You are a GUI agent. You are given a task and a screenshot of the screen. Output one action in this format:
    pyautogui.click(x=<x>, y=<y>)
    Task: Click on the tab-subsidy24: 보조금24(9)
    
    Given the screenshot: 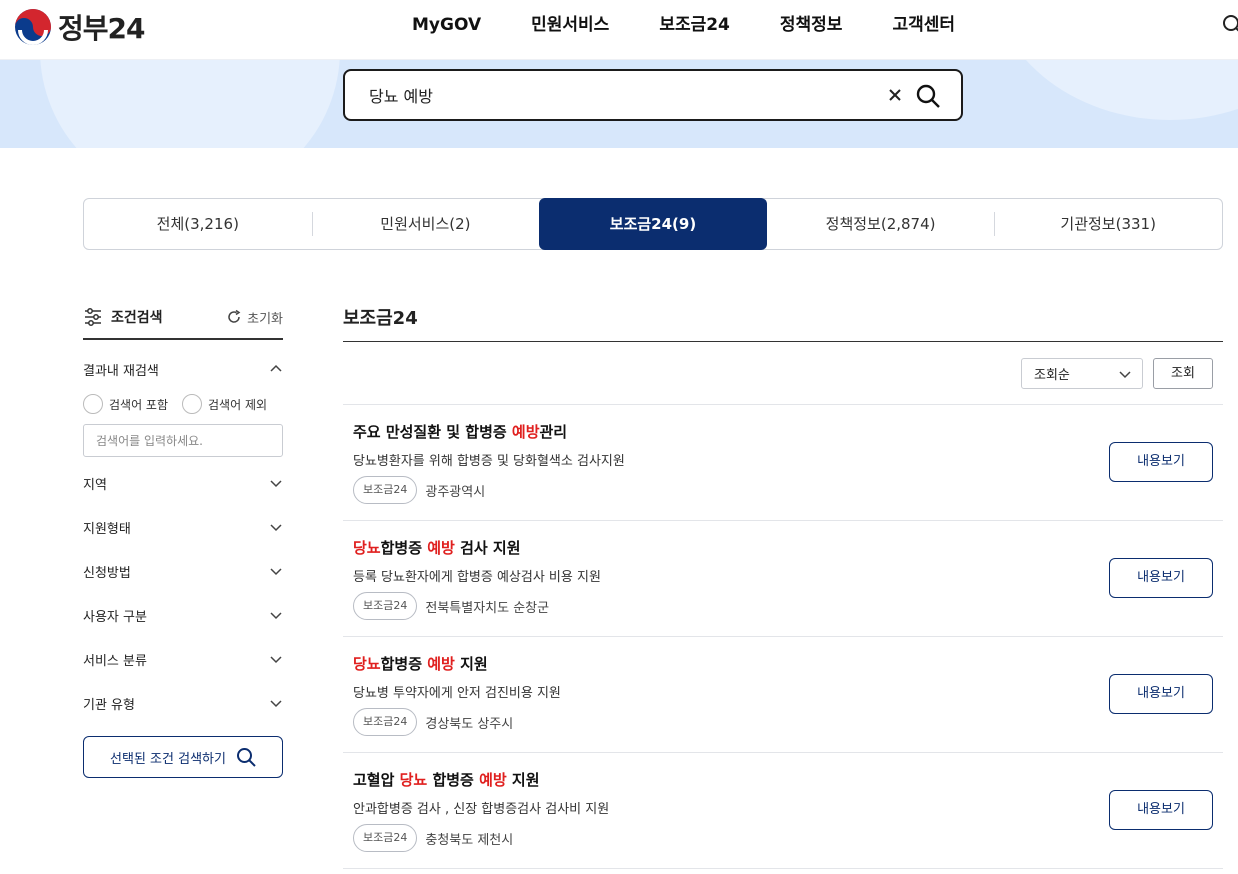 What is the action you would take?
    pyautogui.click(x=653, y=224)
    